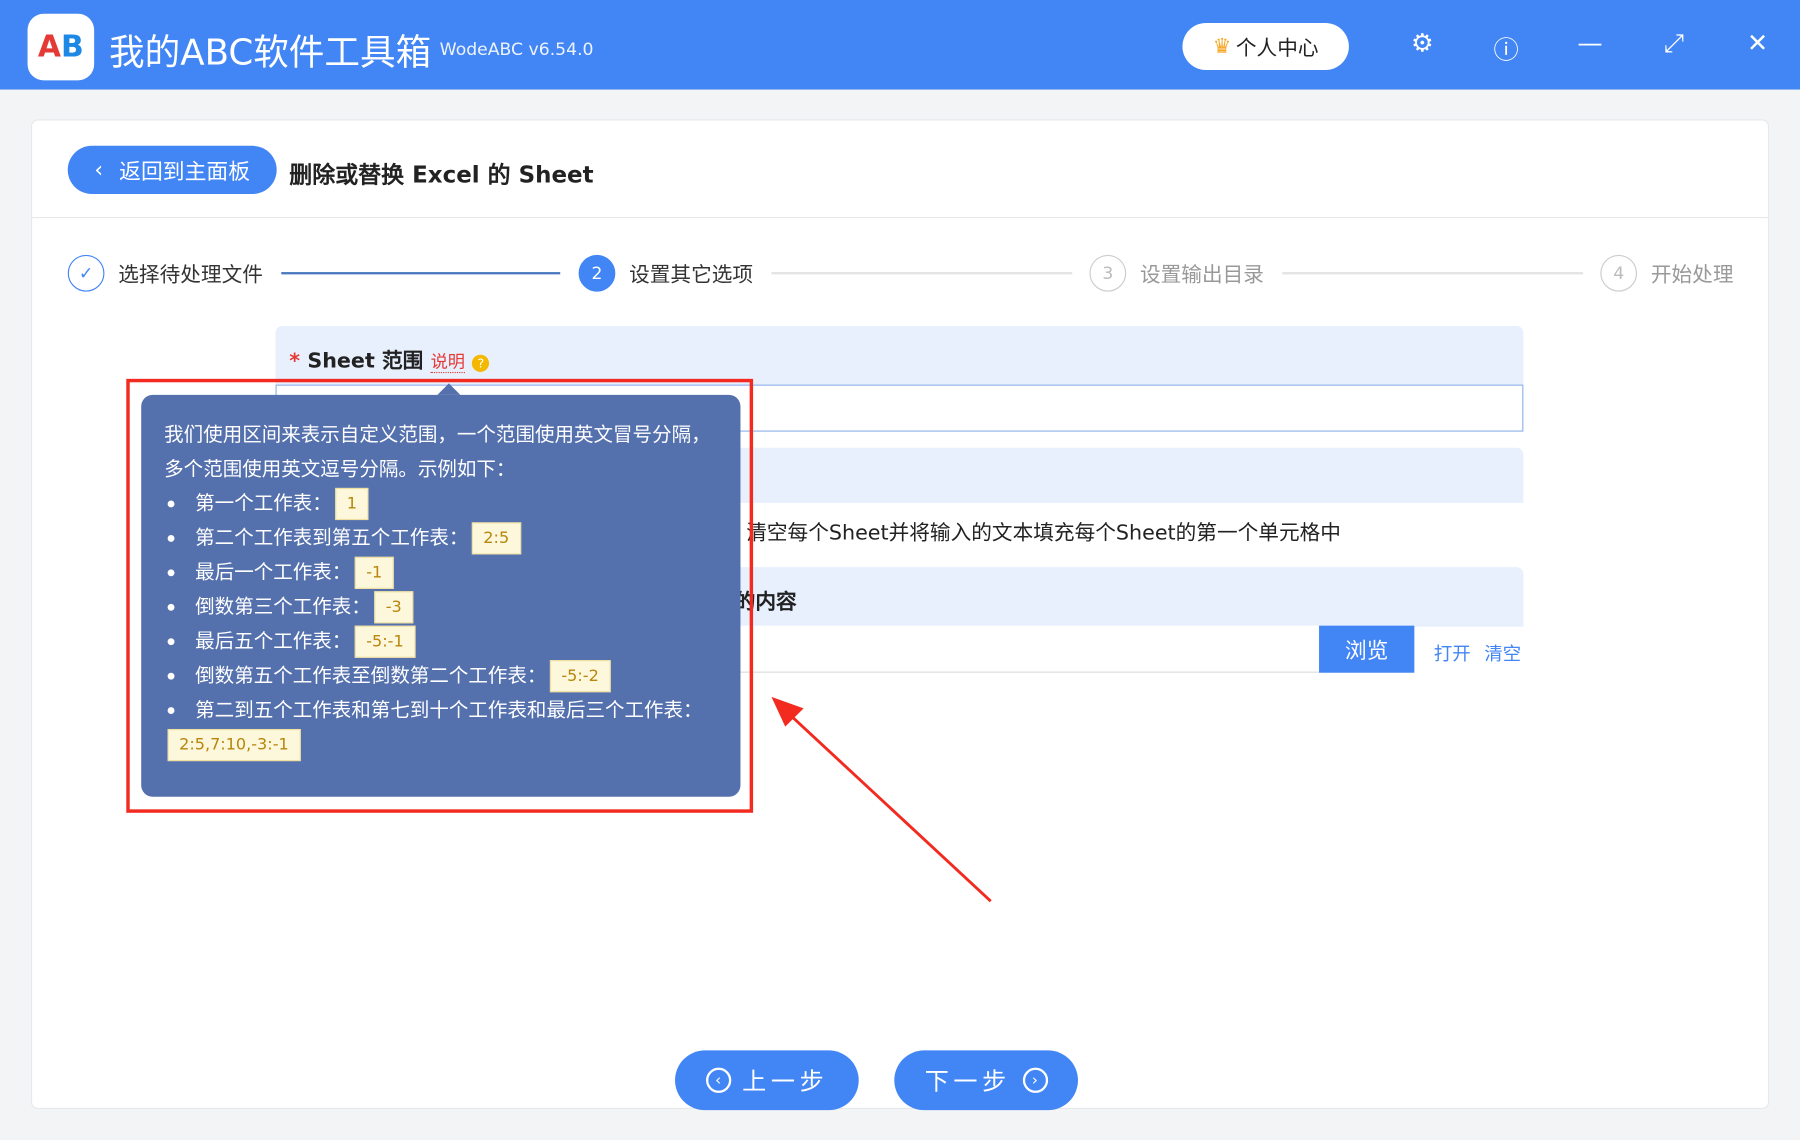 Image resolution: width=1800 pixels, height=1140 pixels. I want to click on user-center-label: 个人中心, so click(1277, 48).